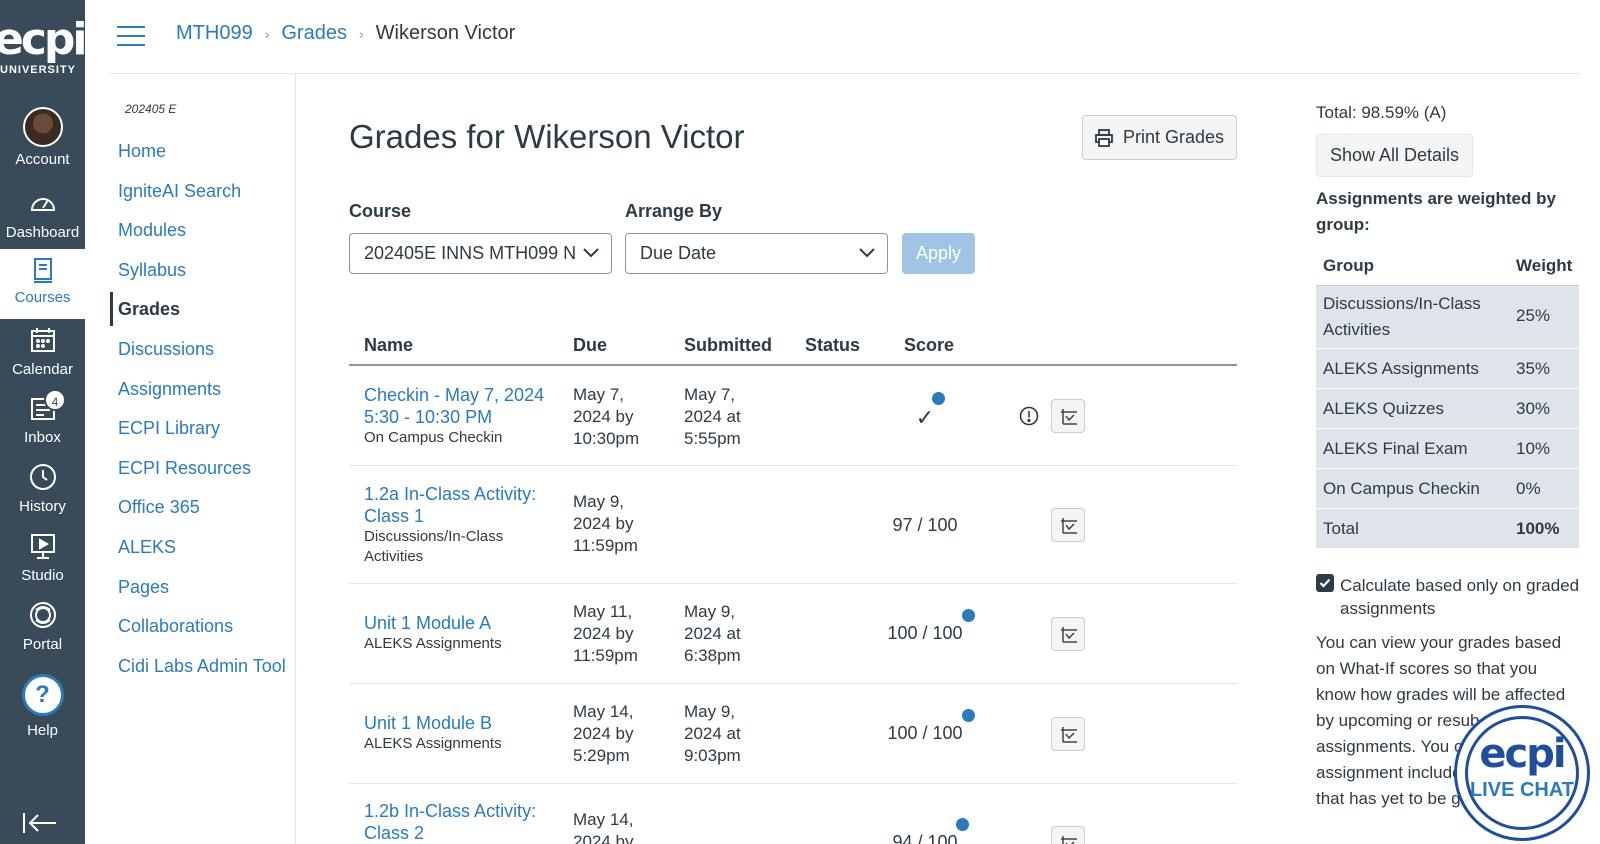 This screenshot has width=1600, height=844. Describe the element at coordinates (793, 365) in the screenshot. I see `table-header-divider` at that location.